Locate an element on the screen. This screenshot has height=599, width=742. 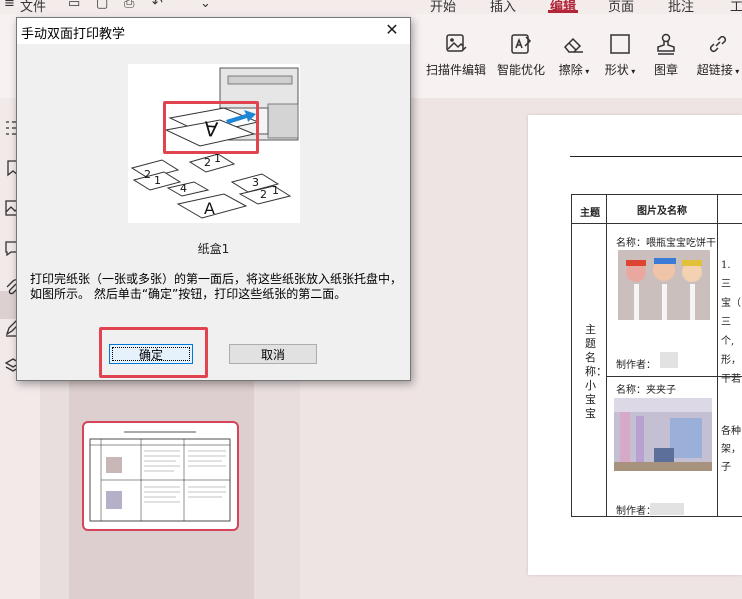
row1-description: 1. 三 宝（ 三个, 形， 干若 is located at coordinates (731, 322).